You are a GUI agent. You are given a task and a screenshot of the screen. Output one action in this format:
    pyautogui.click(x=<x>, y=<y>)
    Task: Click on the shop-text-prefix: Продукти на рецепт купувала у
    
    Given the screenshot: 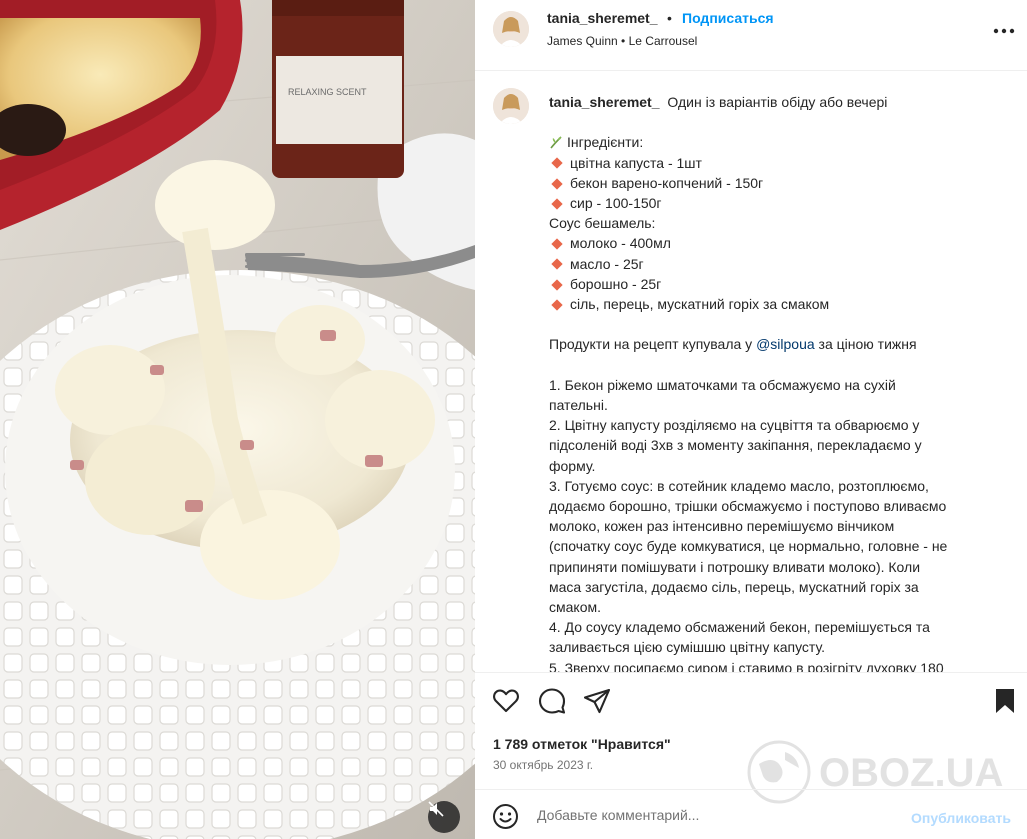 What is the action you would take?
    pyautogui.click(x=653, y=344)
    